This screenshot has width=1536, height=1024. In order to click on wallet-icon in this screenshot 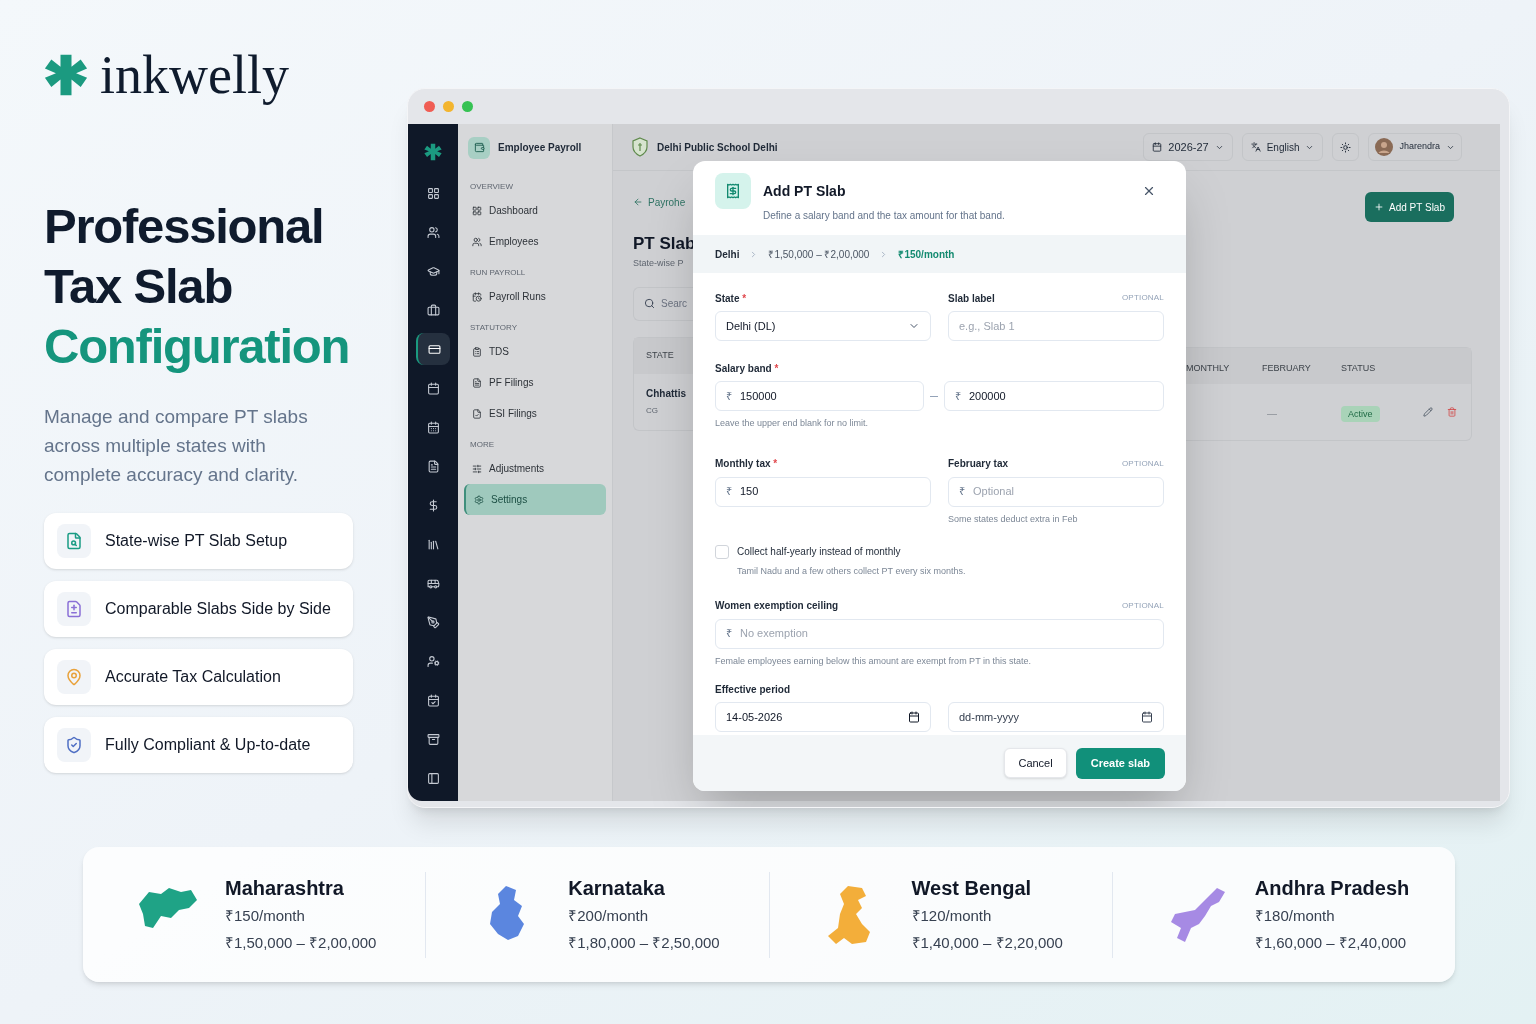, I will do `click(479, 147)`.